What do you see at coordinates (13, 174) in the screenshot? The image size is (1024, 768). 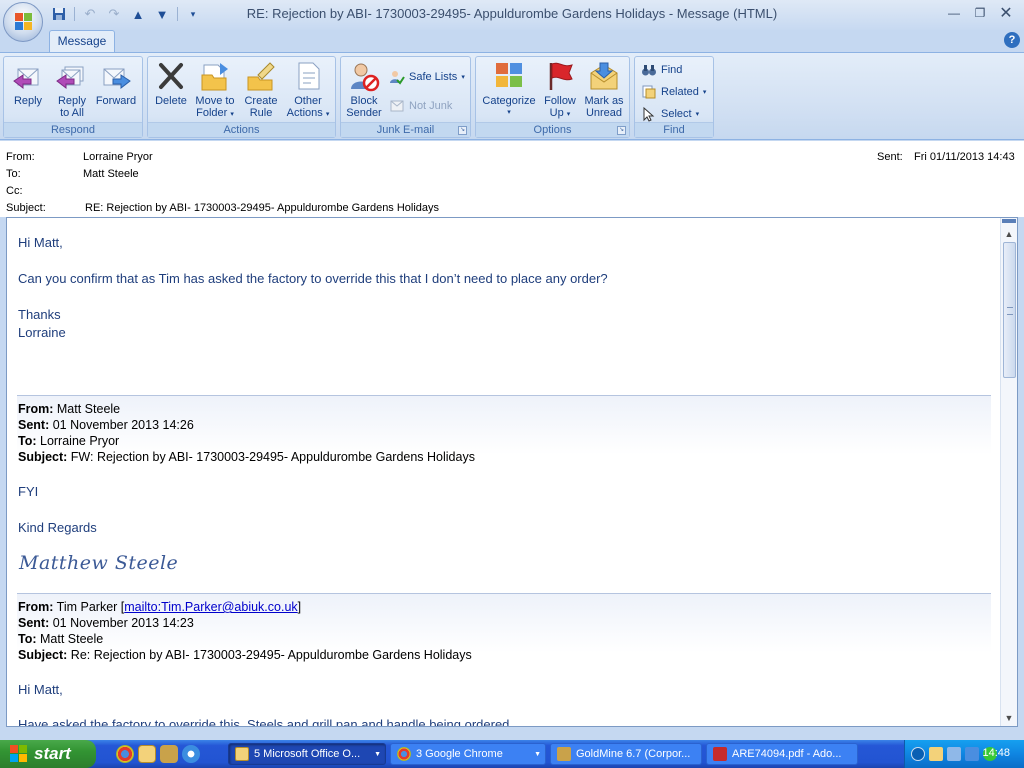 I see `to-label: To:` at bounding box center [13, 174].